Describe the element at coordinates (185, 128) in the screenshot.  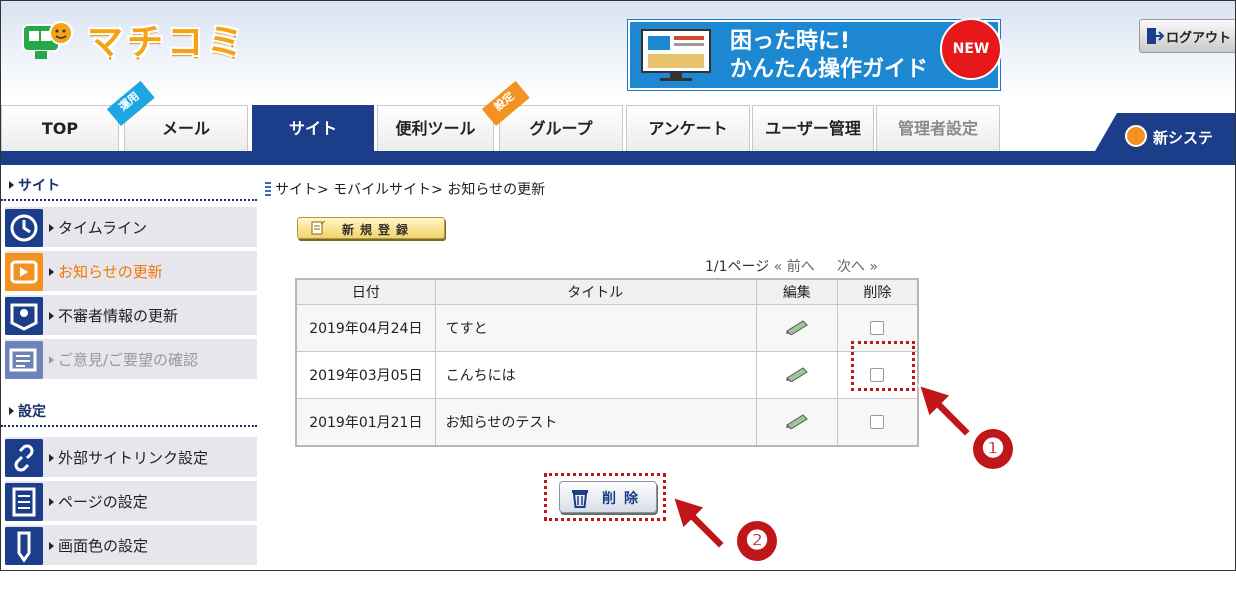
I see `tab-mail-label: メール` at that location.